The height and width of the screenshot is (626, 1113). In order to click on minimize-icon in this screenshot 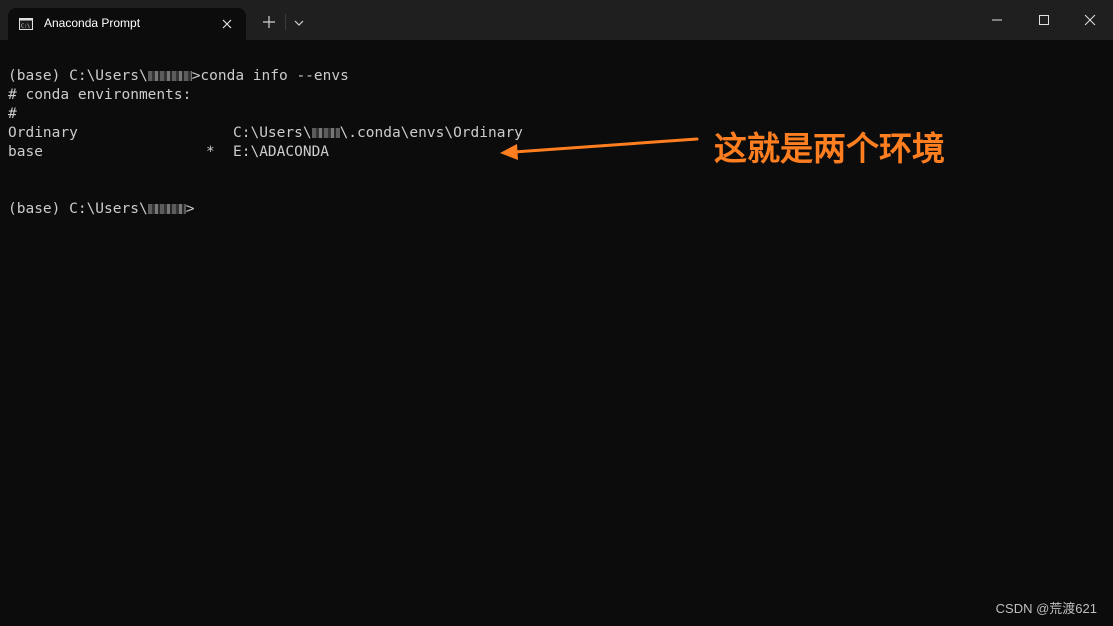, I will do `click(997, 20)`.